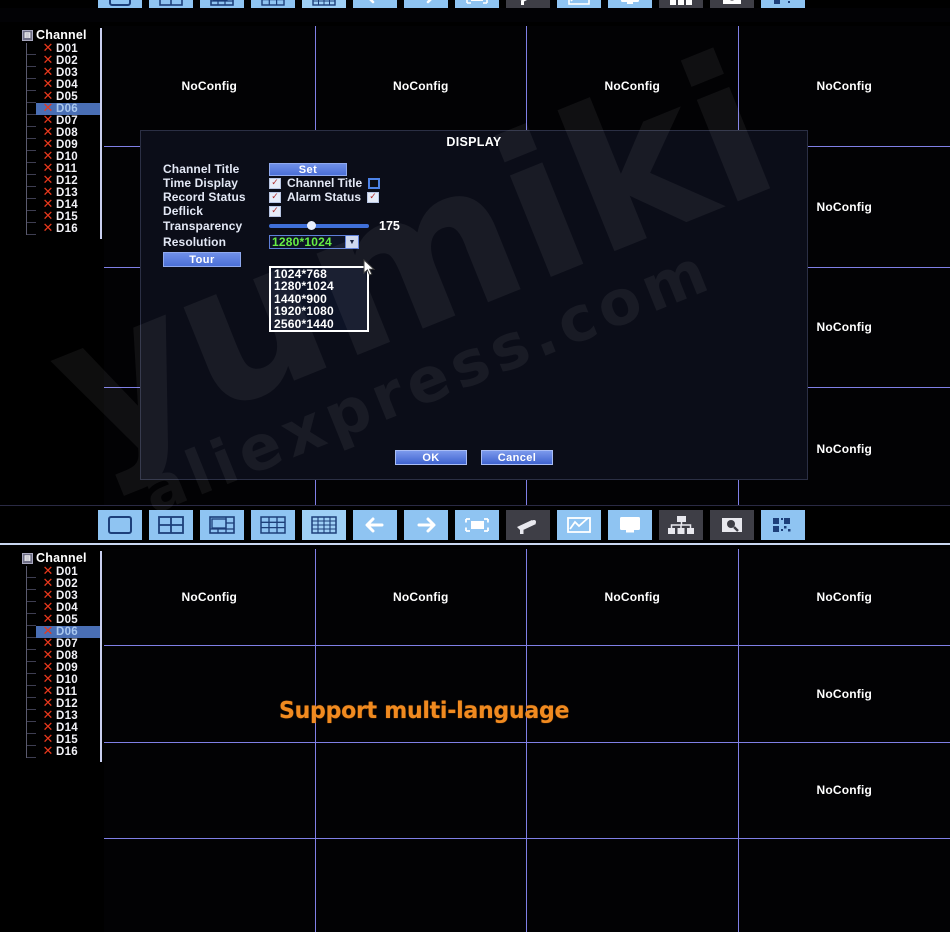  Describe the element at coordinates (67, 217) in the screenshot. I see `channel-label: D15` at that location.